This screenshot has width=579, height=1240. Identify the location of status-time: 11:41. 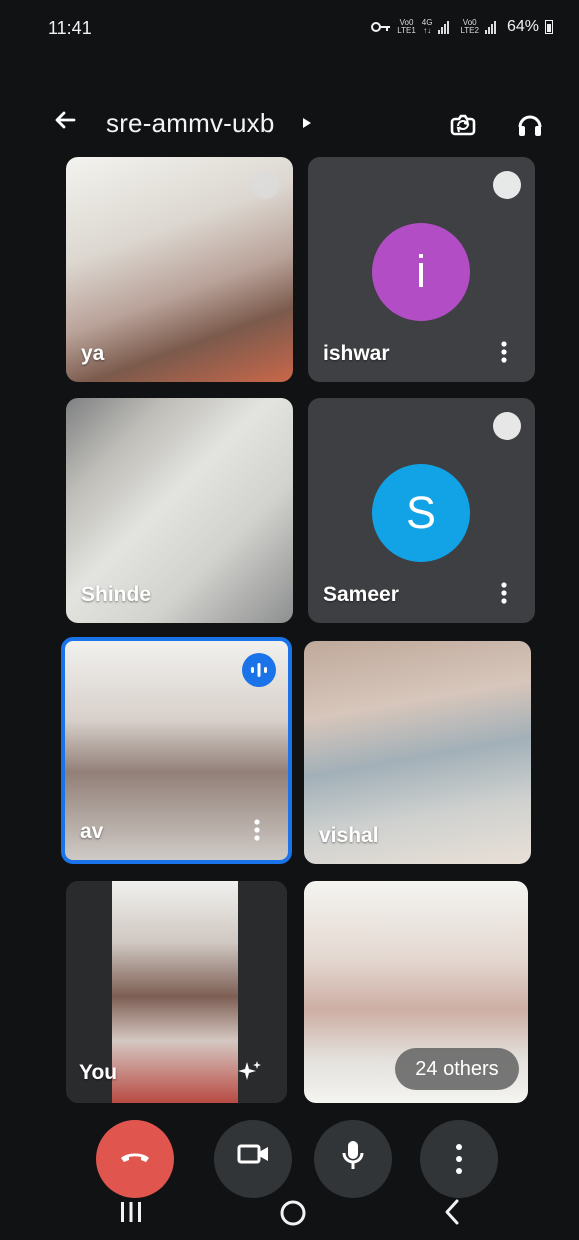
(70, 28).